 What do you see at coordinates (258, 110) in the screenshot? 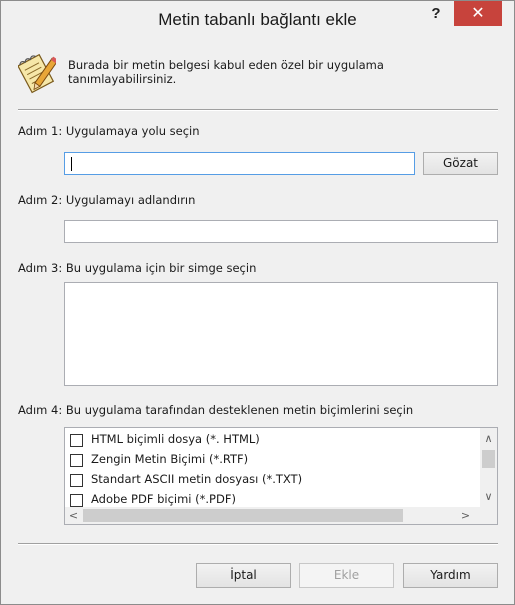
I see `header-divider` at bounding box center [258, 110].